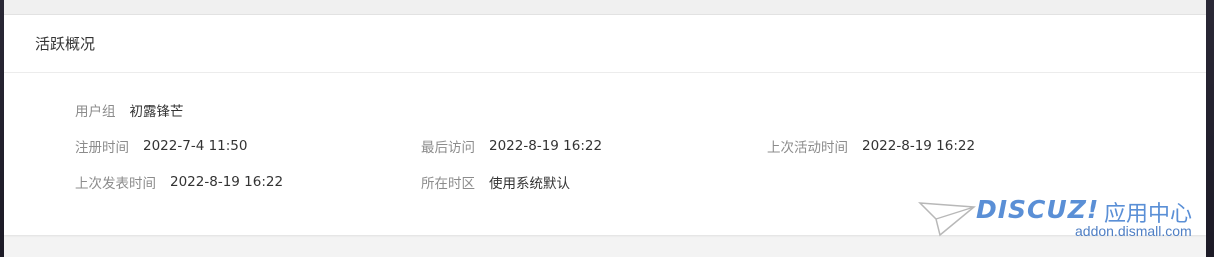  What do you see at coordinates (546, 146) in the screenshot?
I see `last-visit-value: 2022-8-19 16:22` at bounding box center [546, 146].